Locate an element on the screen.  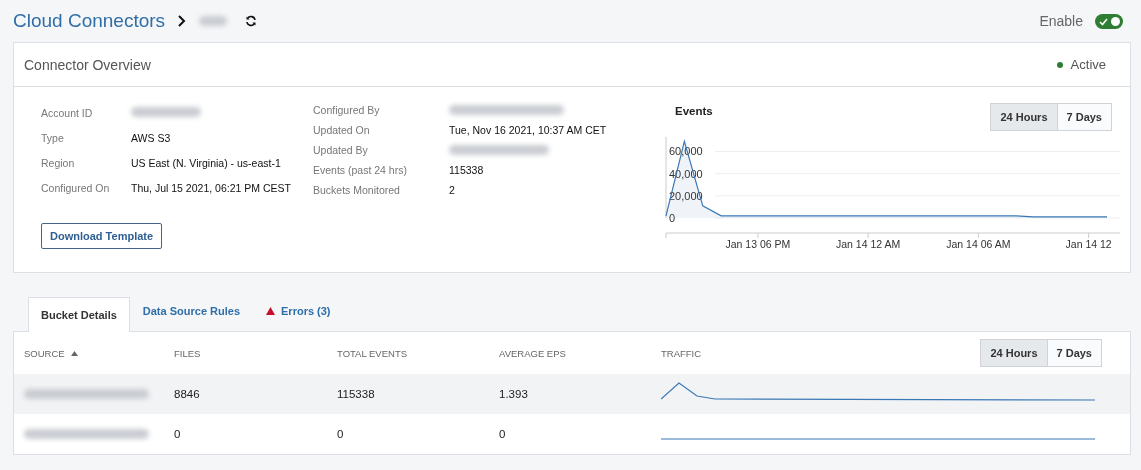
x-tick-label: Jan 14 12 AM is located at coordinates (868, 244).